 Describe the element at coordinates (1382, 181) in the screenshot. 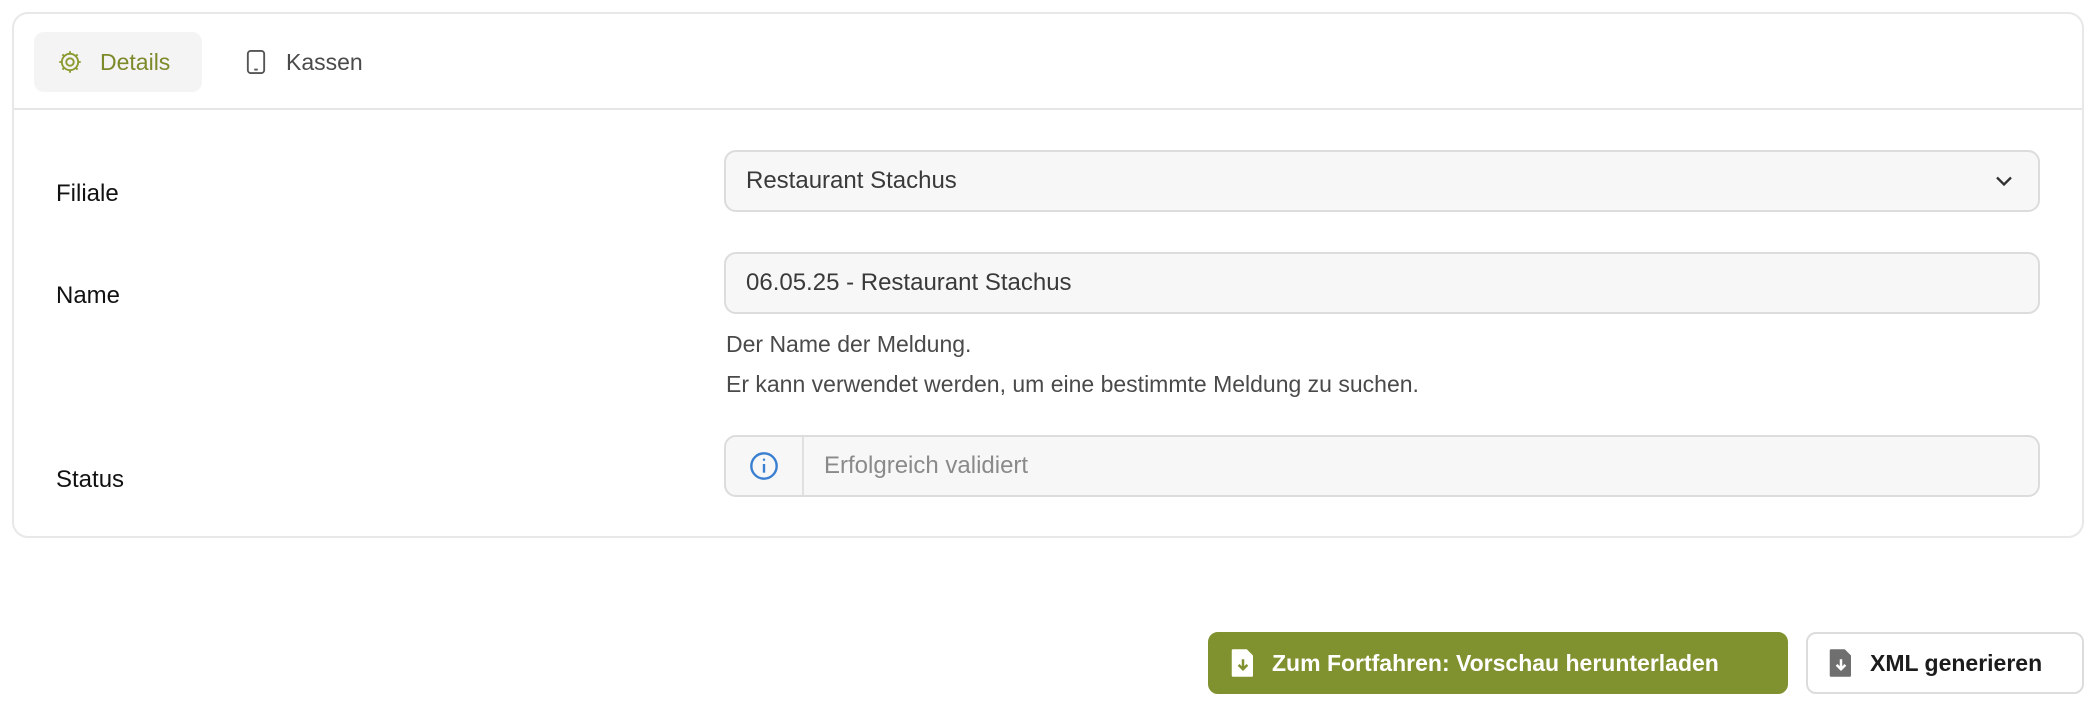

I see `filiale-select: Restaurant Stachus` at that location.